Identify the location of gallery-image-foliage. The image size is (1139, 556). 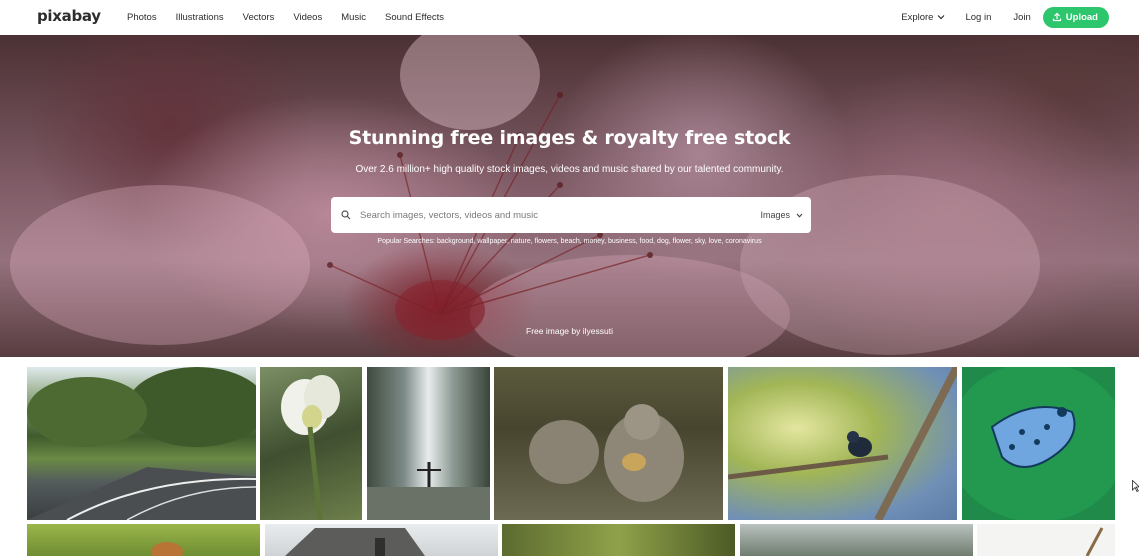
(618, 540).